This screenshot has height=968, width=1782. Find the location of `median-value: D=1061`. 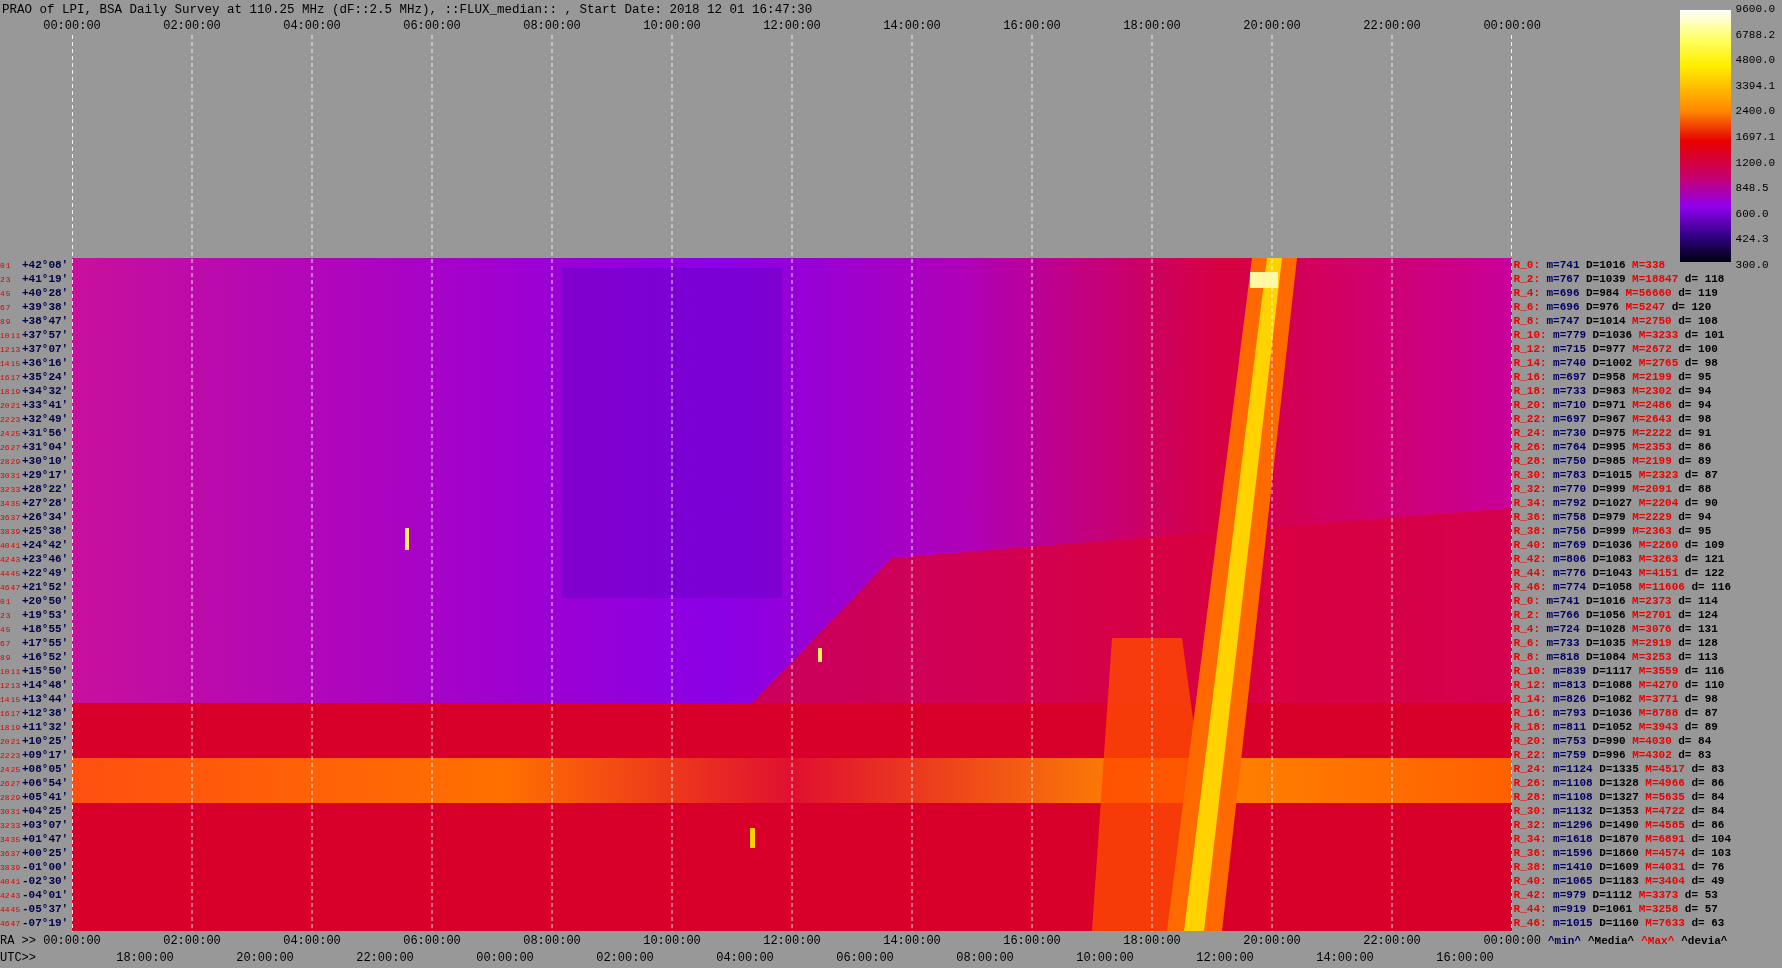

median-value: D=1061 is located at coordinates (1612, 909).